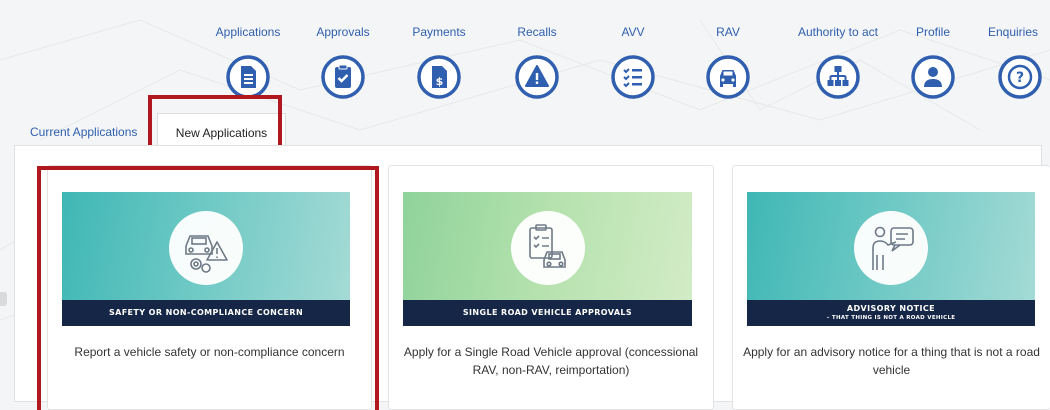  What do you see at coordinates (891, 308) in the screenshot?
I see `card-banner-title: ADVISORY NOTICE` at bounding box center [891, 308].